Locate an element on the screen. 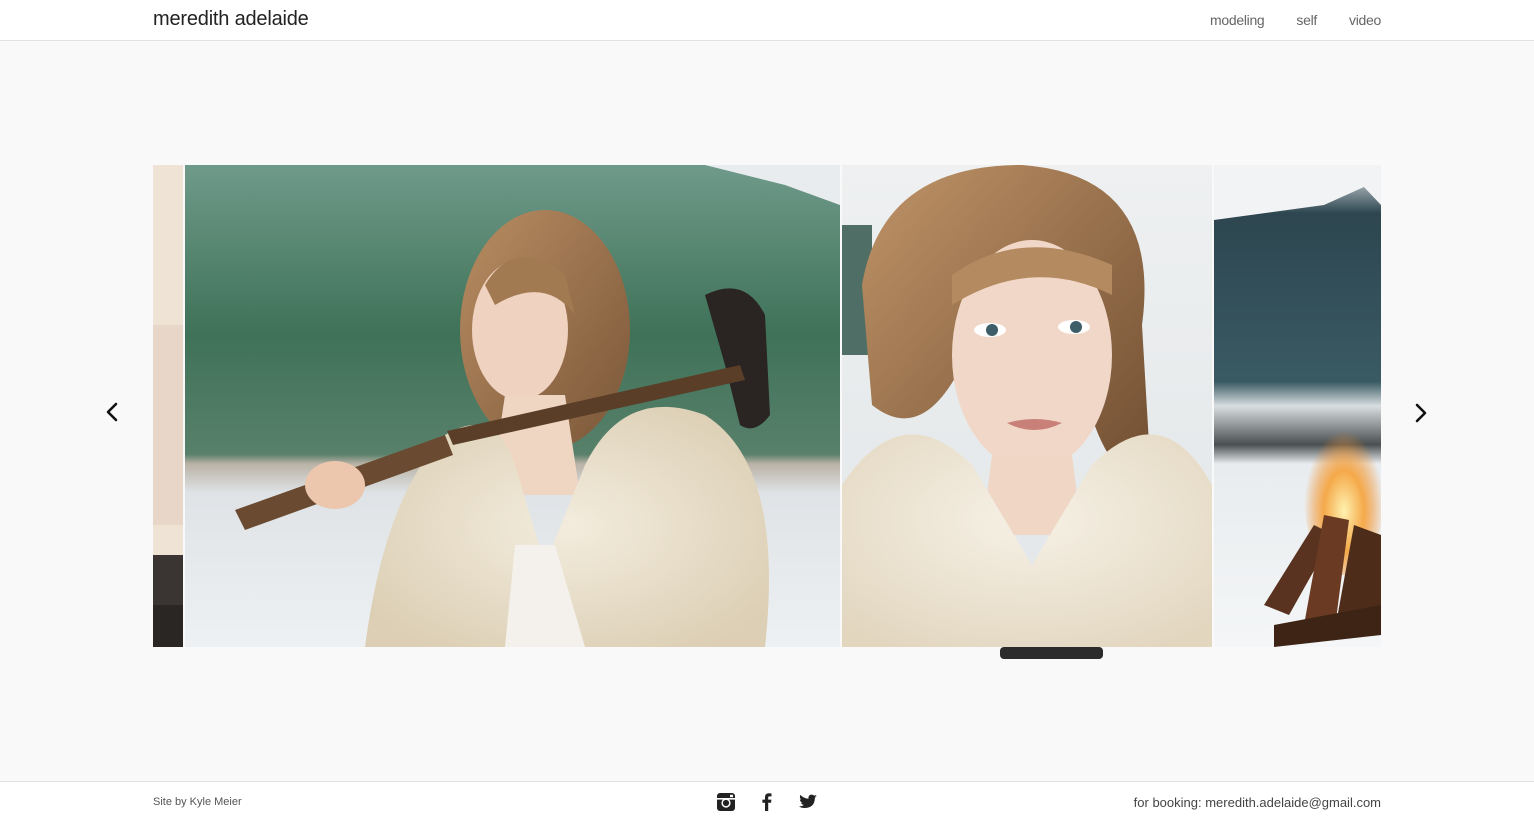 This screenshot has height=822, width=1534. chevron-right-icon is located at coordinates (1421, 413).